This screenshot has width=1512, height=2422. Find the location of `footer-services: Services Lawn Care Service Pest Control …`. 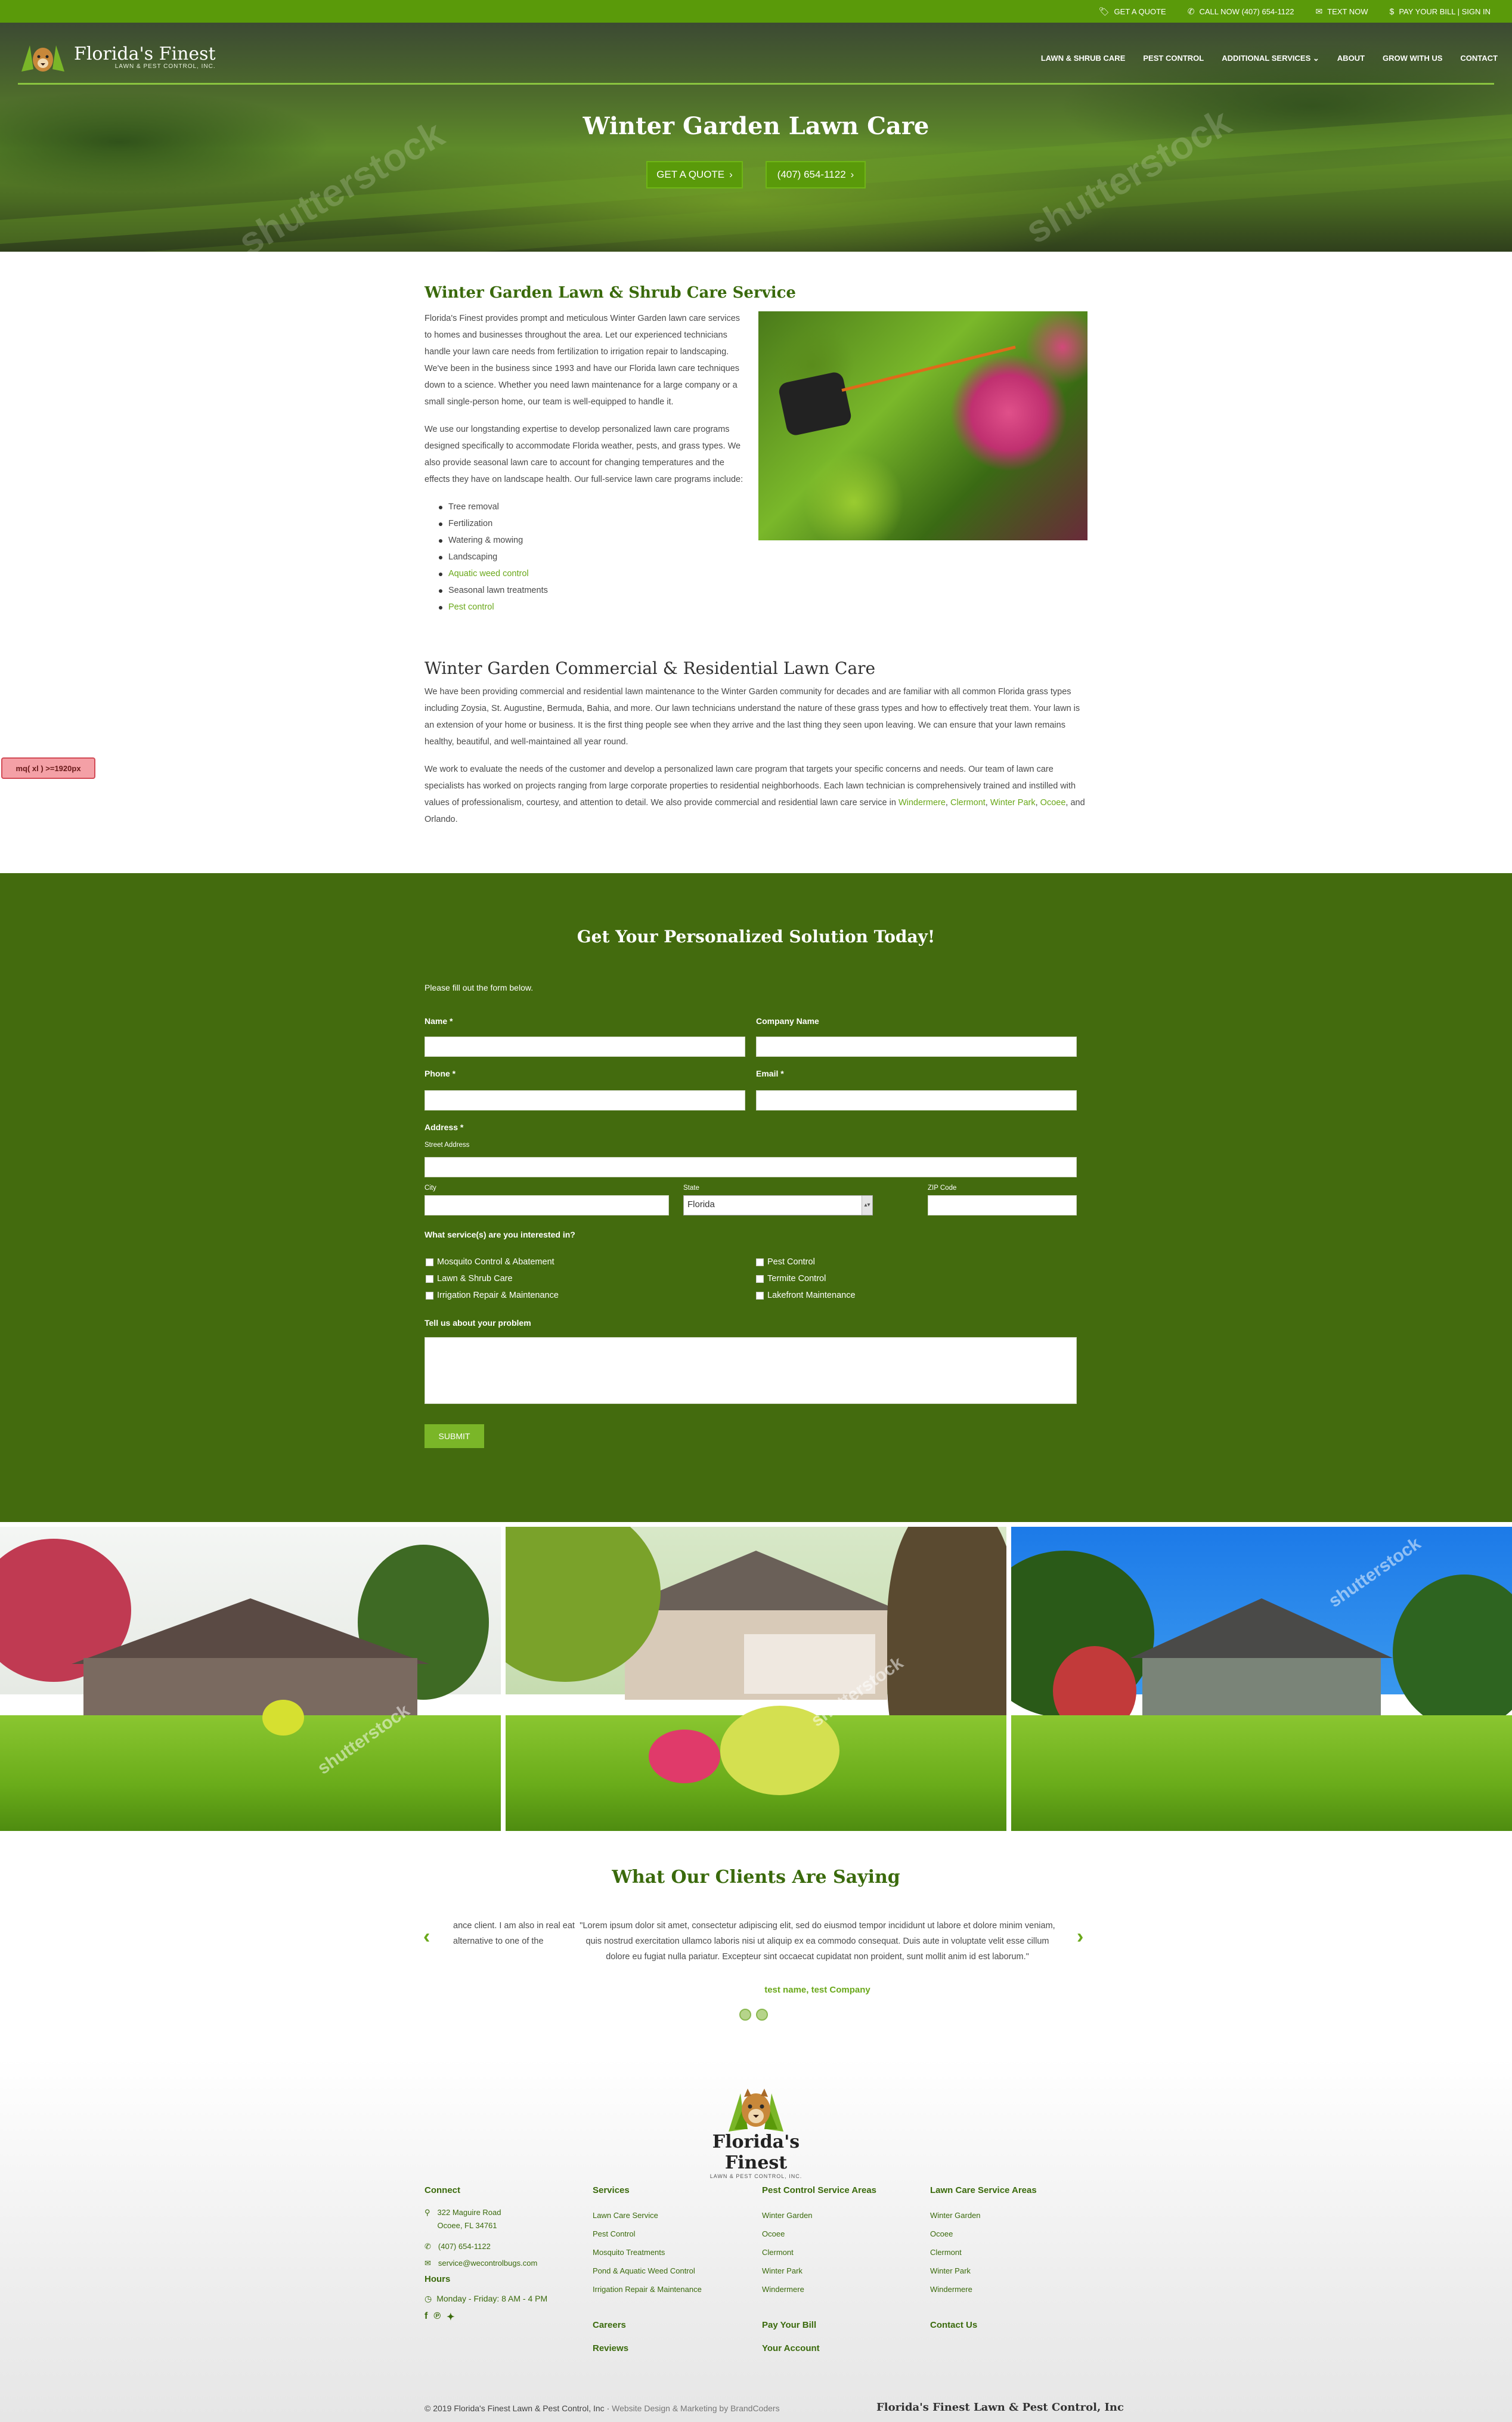

footer-services: Services Lawn Care Service Pest Control … is located at coordinates (676, 2269).